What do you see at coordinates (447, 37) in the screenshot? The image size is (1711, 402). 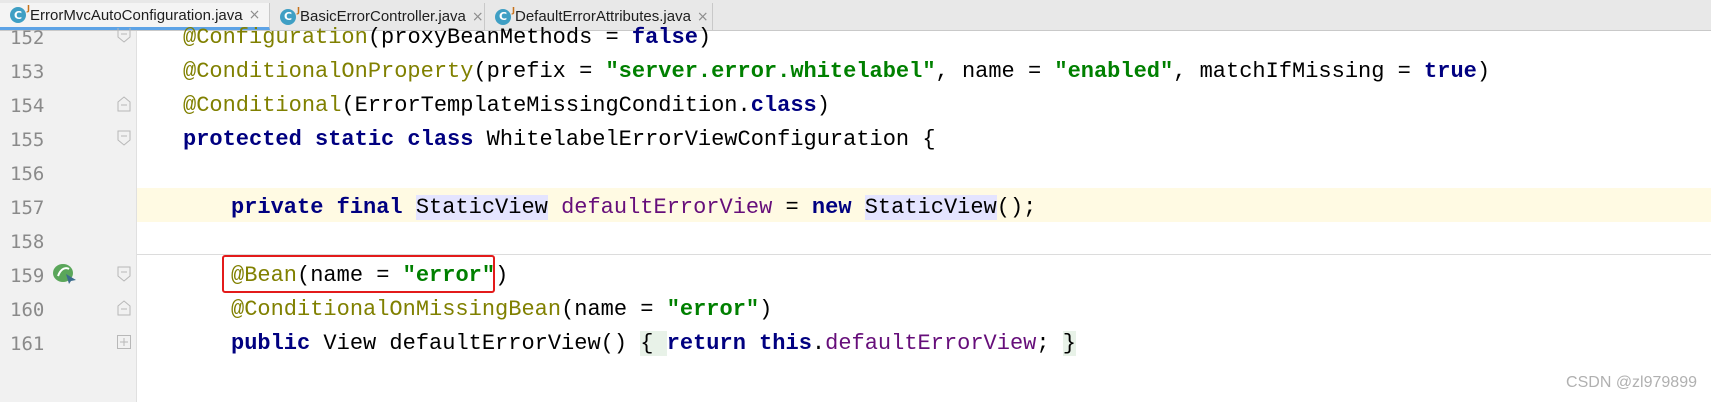 I see `code-line-152: @Configuration(proxyBeanMethods = false)` at bounding box center [447, 37].